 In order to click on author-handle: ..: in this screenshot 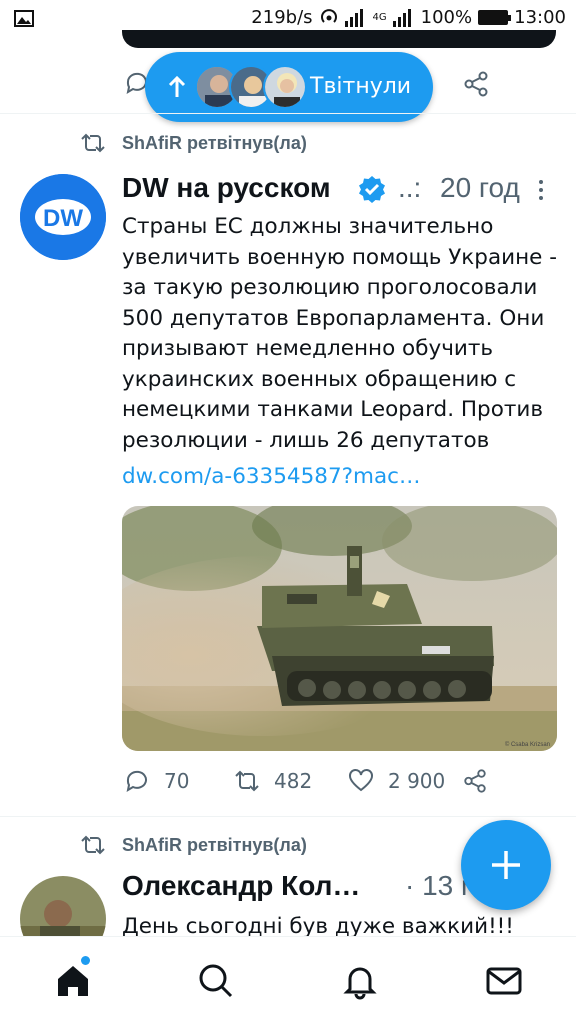, I will do `click(410, 187)`.